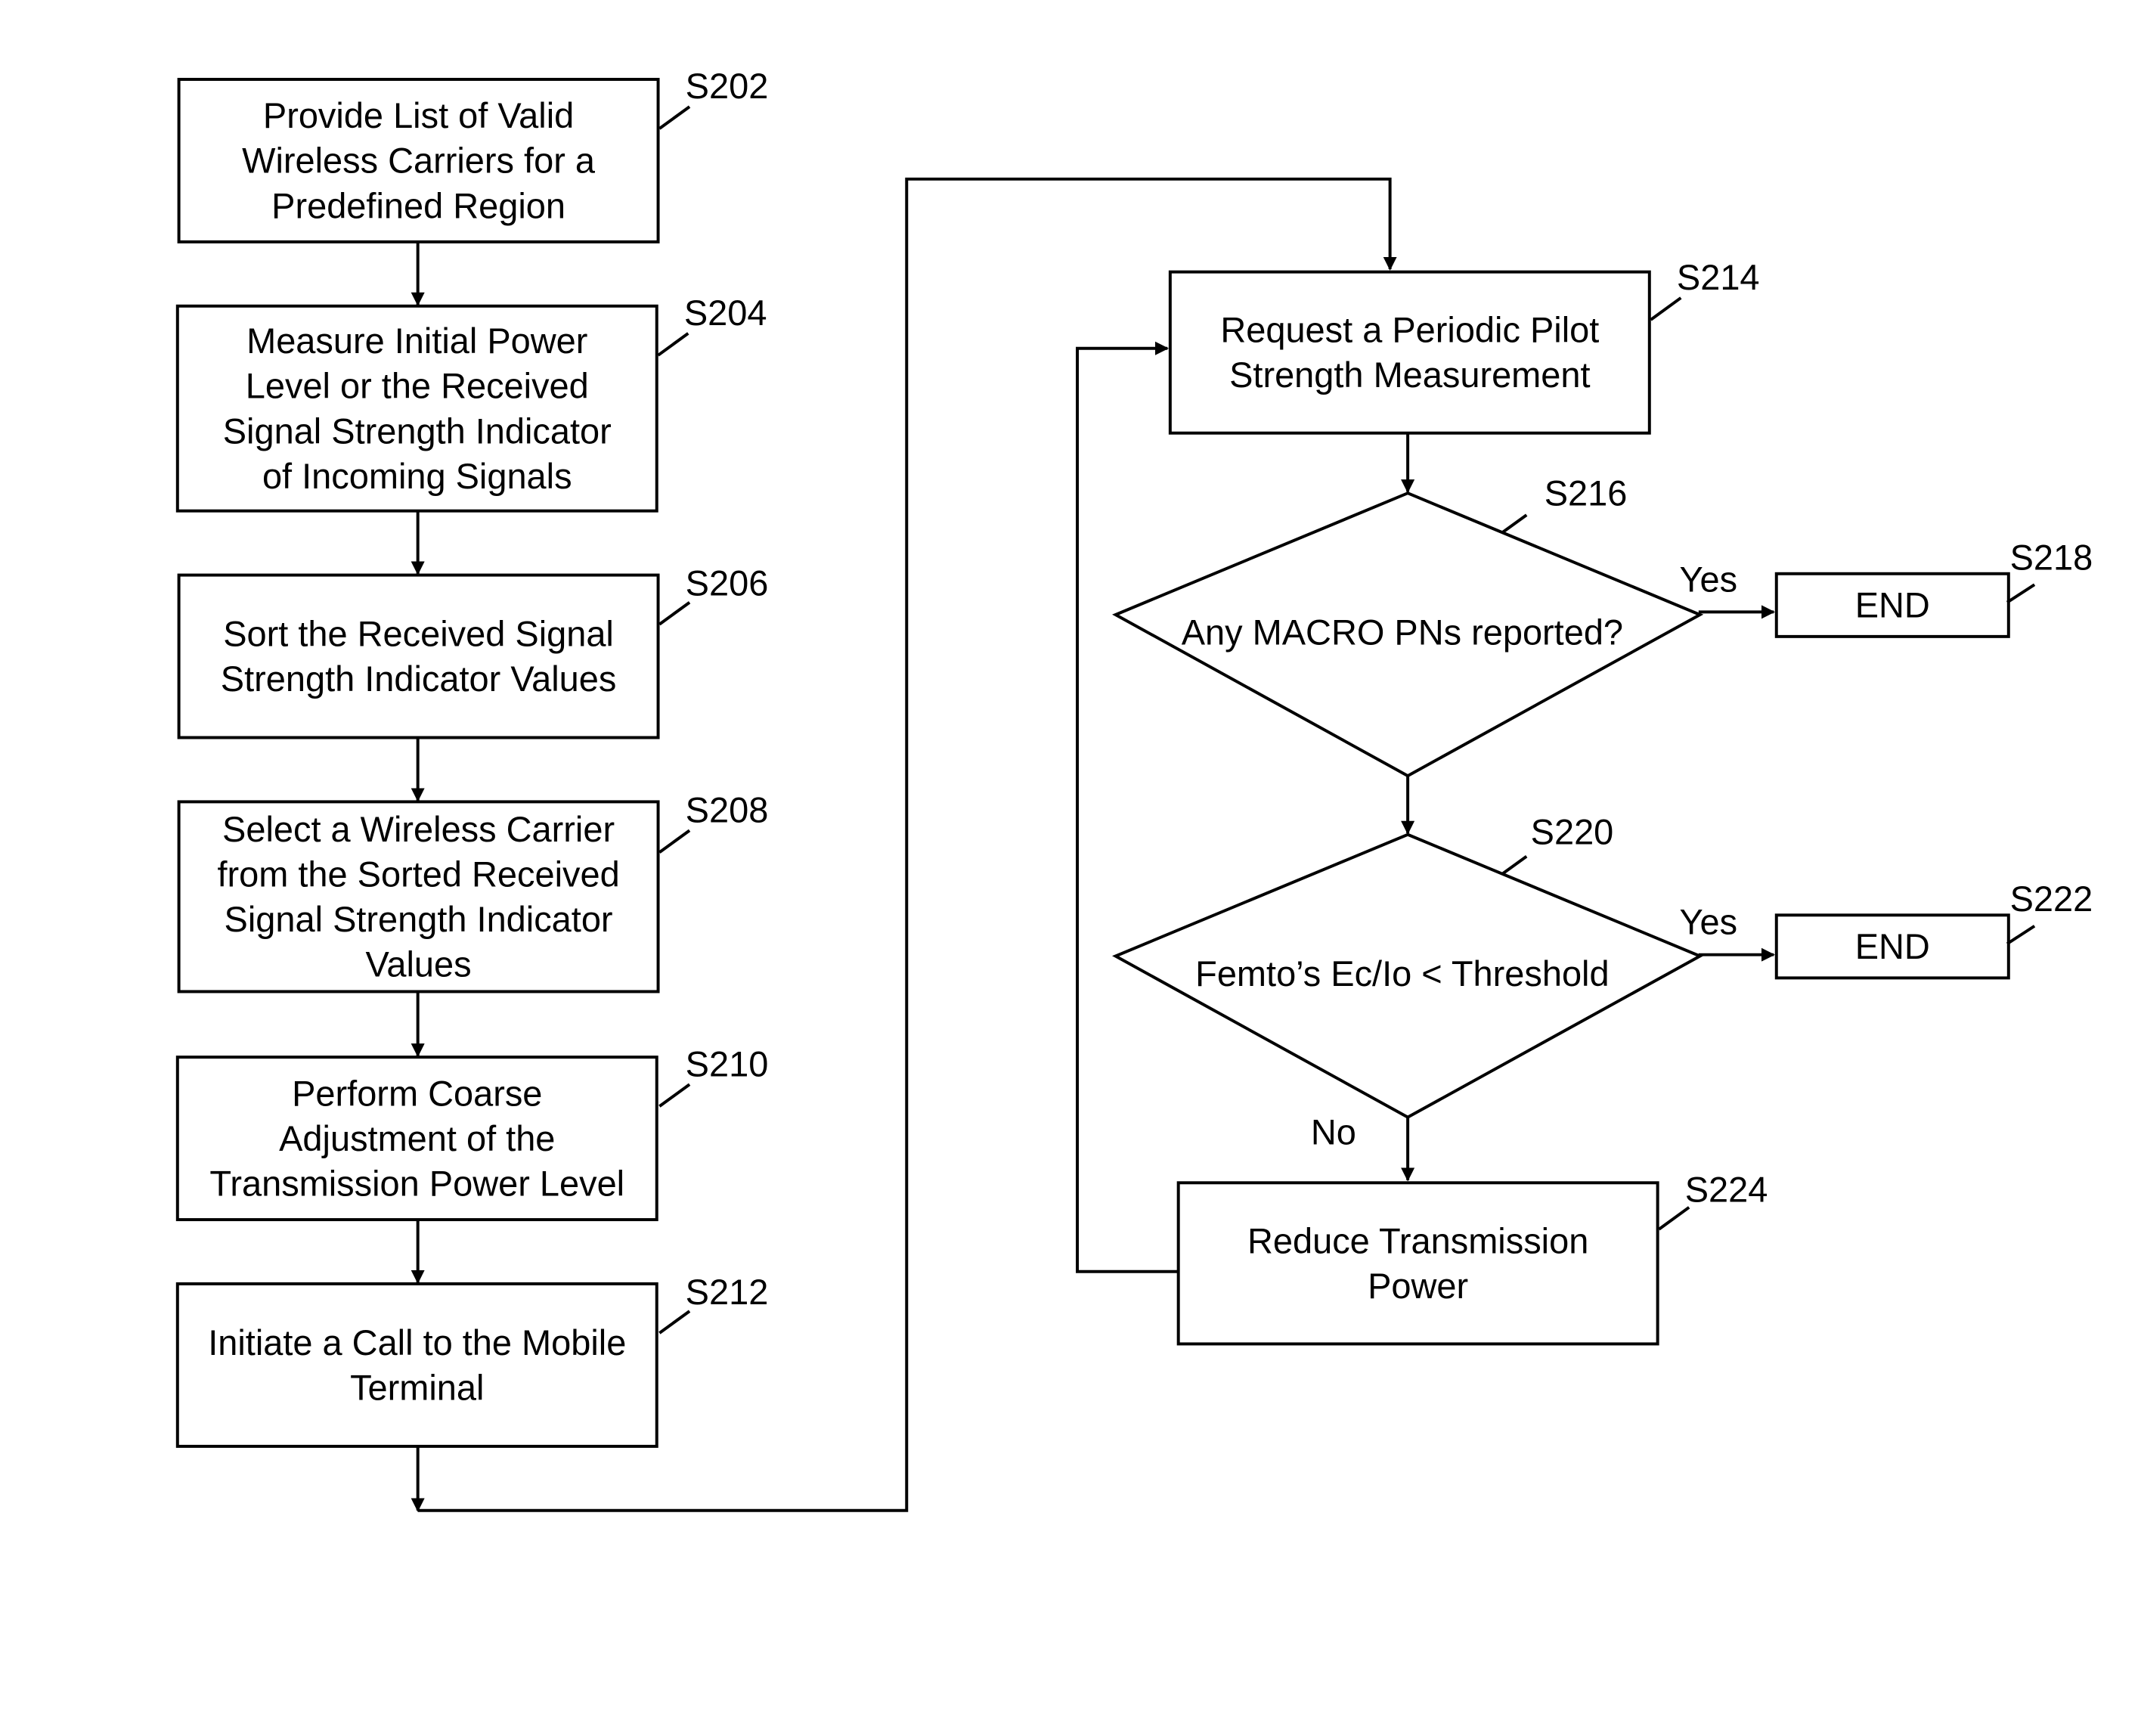  Describe the element at coordinates (419, 829) in the screenshot. I see `step-text-s208: Select a Wireless Carrier` at that location.